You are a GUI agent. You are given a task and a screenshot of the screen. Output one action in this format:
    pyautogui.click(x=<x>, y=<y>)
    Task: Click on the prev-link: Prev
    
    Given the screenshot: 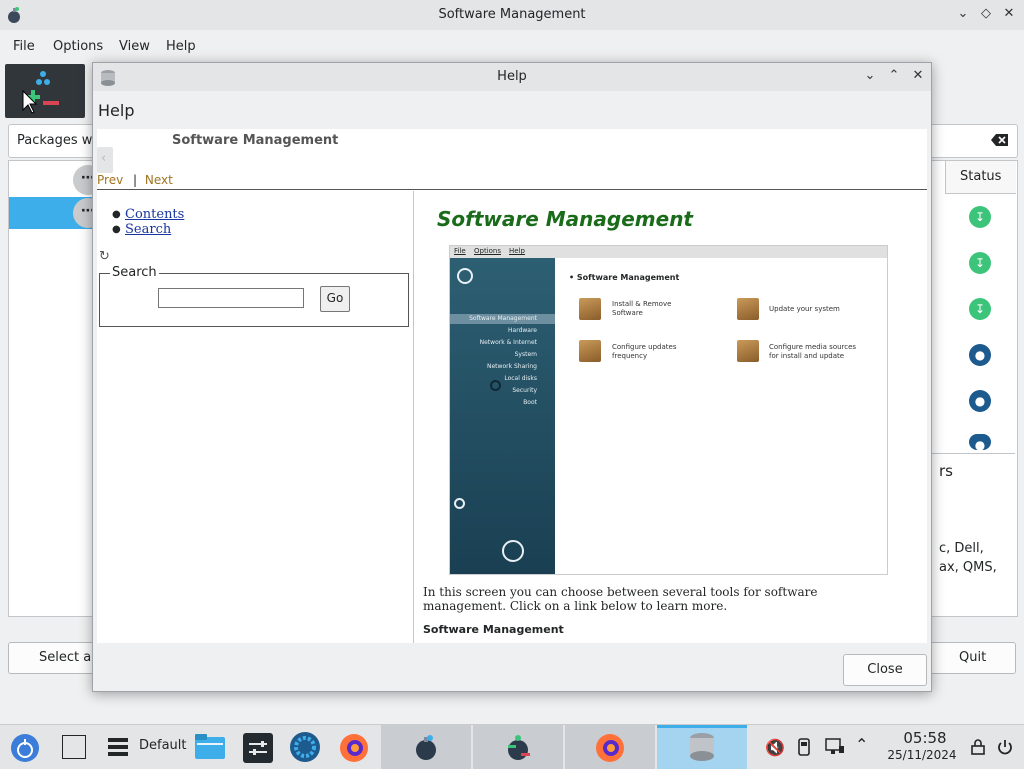 What is the action you would take?
    pyautogui.click(x=110, y=180)
    